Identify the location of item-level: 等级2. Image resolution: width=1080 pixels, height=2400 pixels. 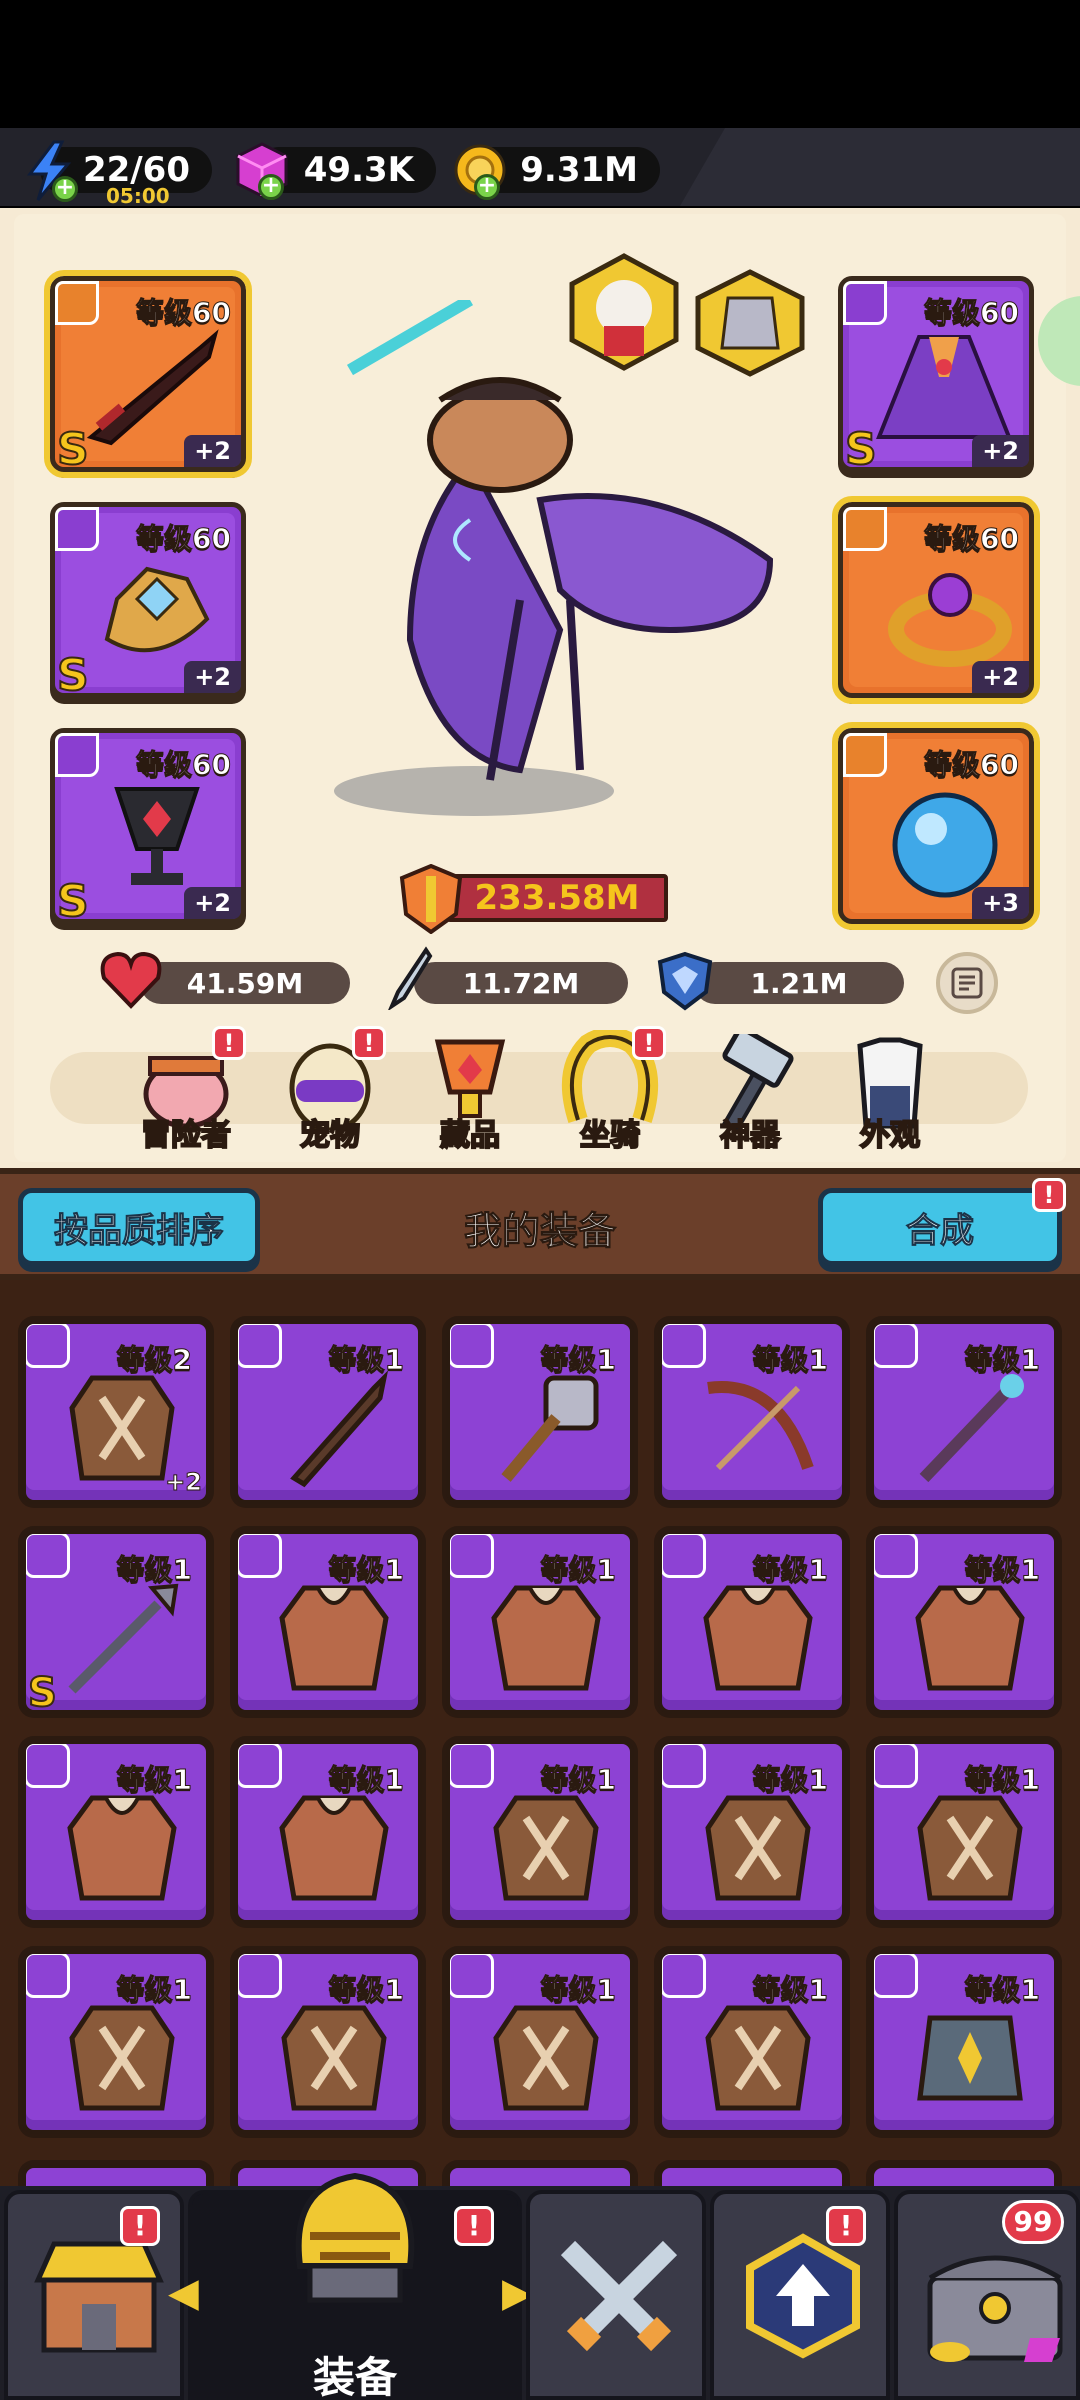
(154, 1360).